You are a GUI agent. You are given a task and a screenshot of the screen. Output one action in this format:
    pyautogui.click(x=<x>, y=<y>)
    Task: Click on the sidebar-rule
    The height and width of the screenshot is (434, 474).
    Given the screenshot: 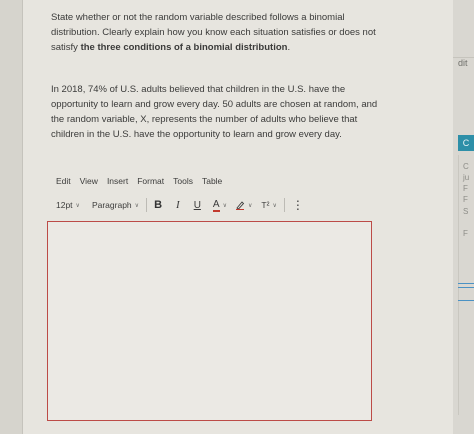 What is the action you would take?
    pyautogui.click(x=458, y=285)
    